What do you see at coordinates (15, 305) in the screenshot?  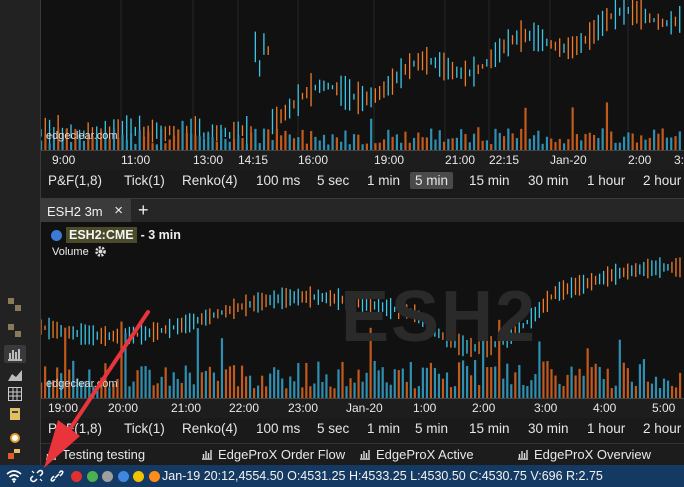 I see `drawing-tool-icon` at bounding box center [15, 305].